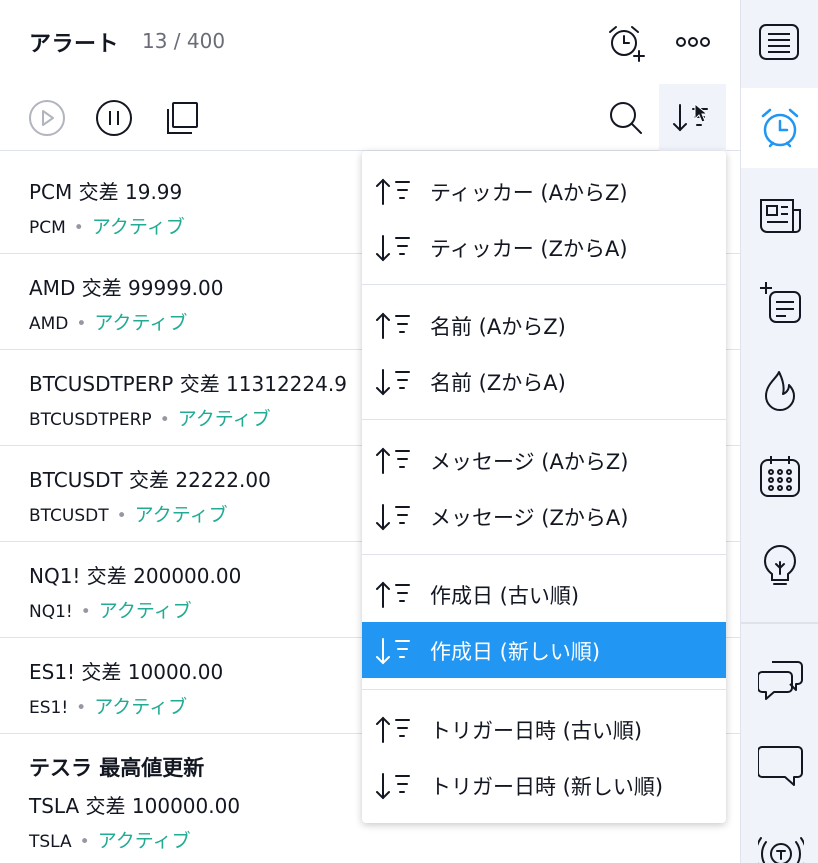 This screenshot has width=818, height=863. Describe the element at coordinates (515, 652) in the screenshot. I see `sort-option-label: 作成日 (新しい順)` at that location.